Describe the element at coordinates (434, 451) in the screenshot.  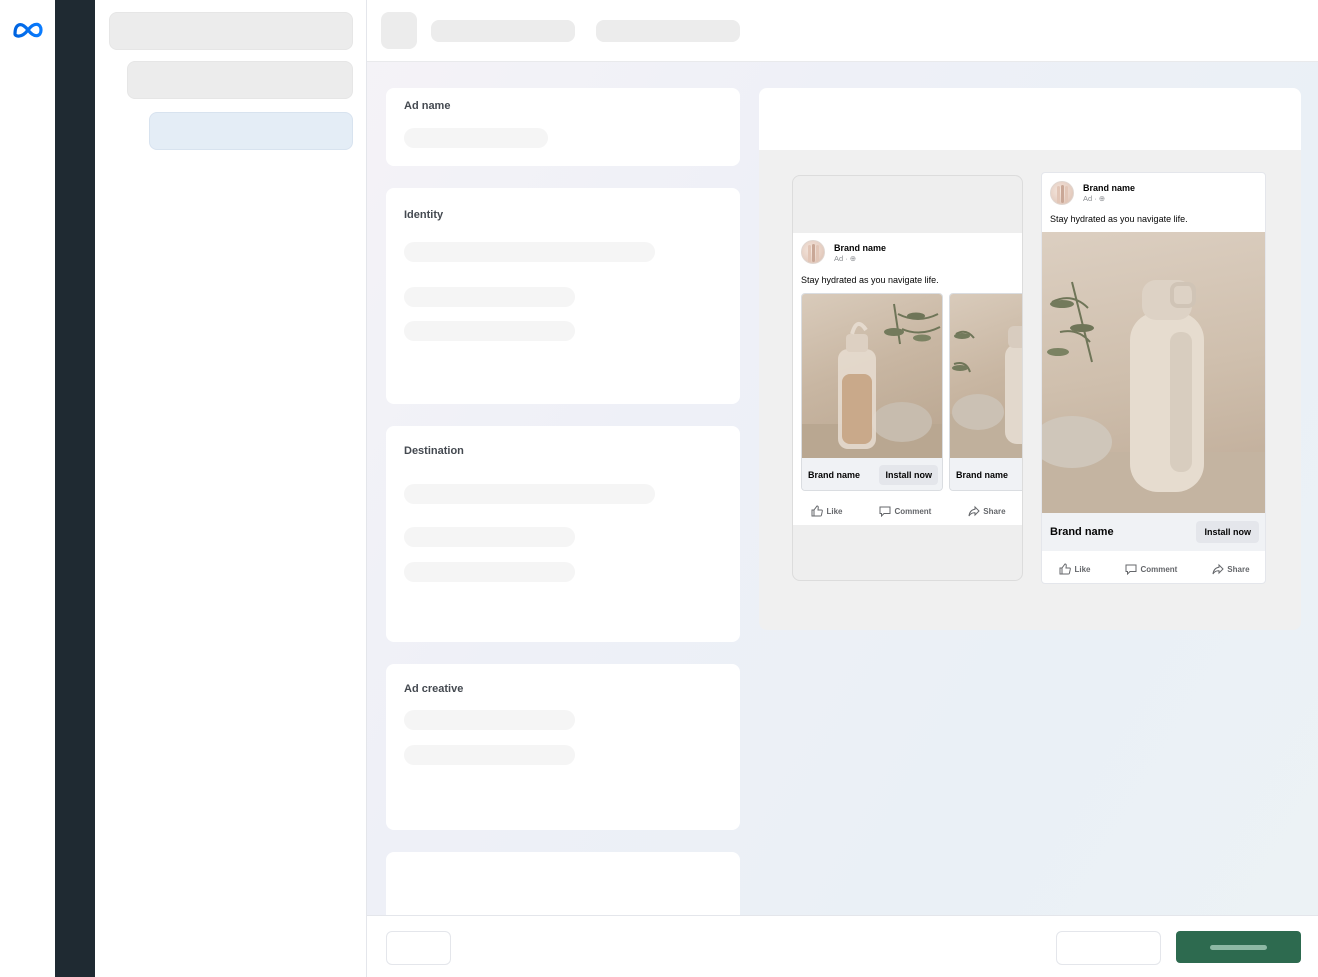
I see `destination-title: Destination` at that location.